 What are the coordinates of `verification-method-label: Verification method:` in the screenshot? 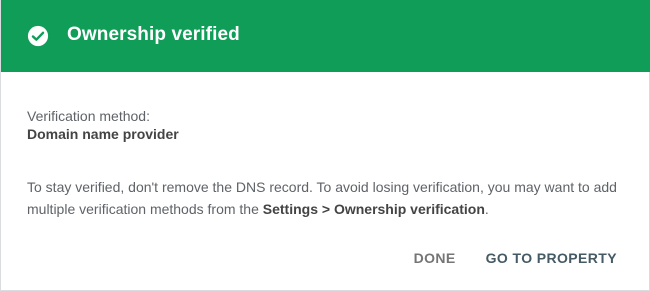 It's located at (88, 116).